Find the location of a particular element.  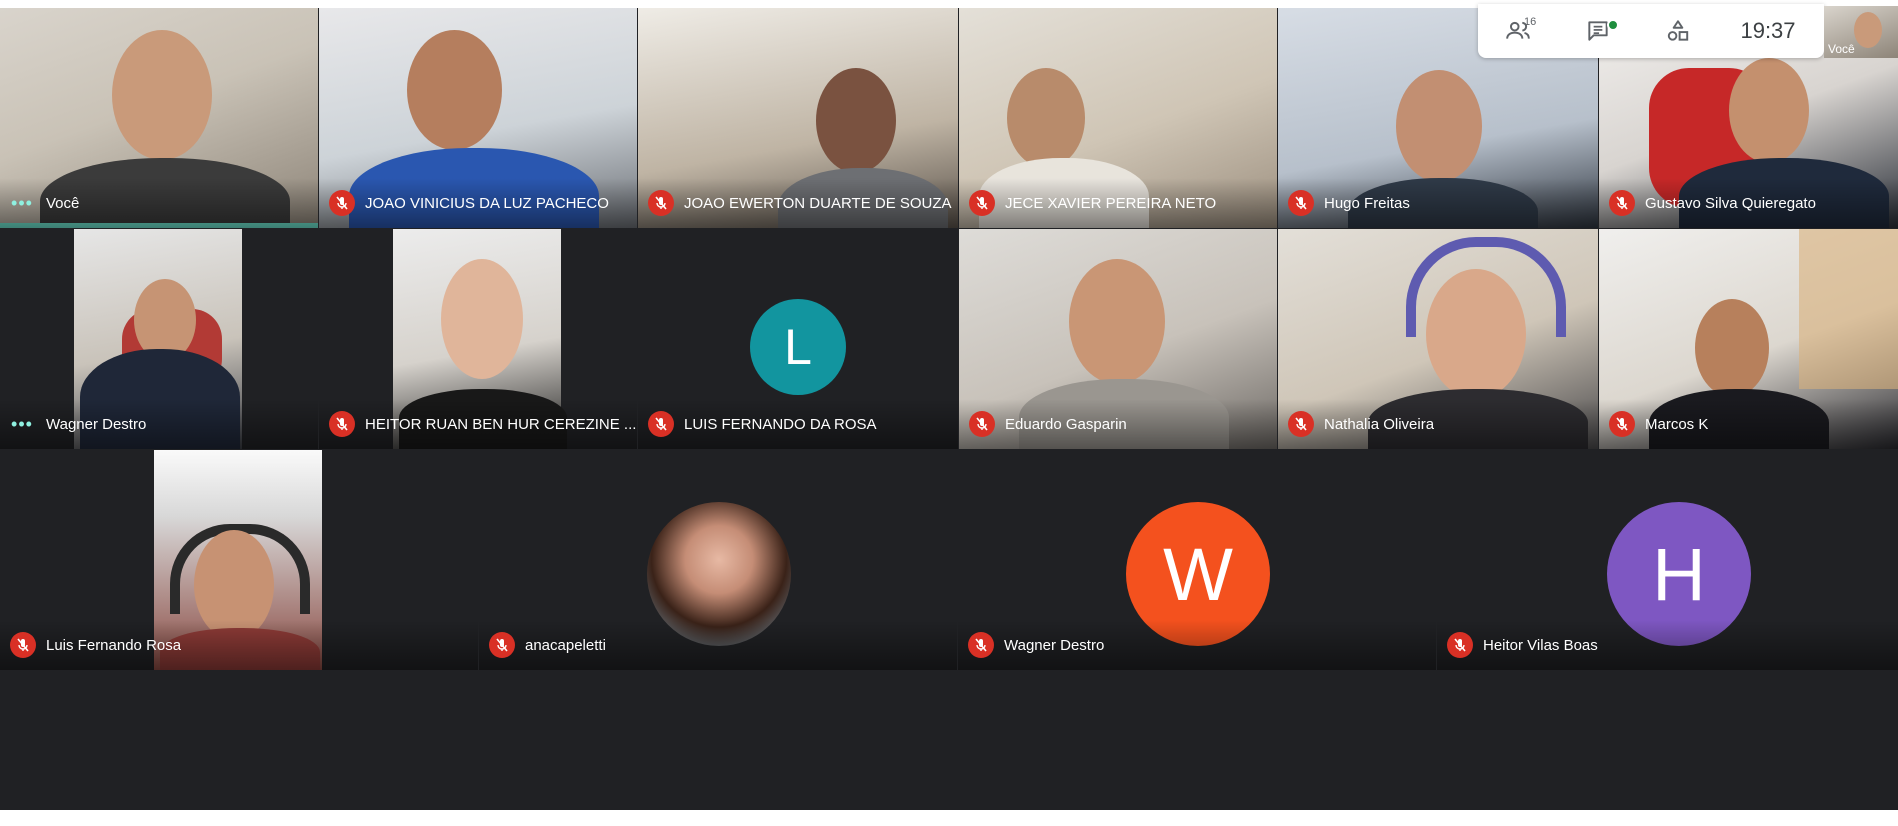

participant-name: Heitor Vilas Boas is located at coordinates (1540, 645).